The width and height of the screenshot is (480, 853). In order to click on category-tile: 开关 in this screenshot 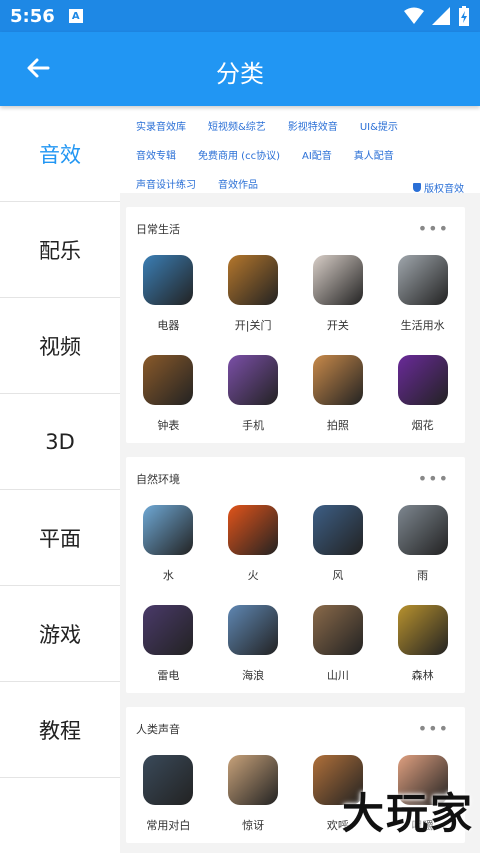, I will do `click(338, 294)`.